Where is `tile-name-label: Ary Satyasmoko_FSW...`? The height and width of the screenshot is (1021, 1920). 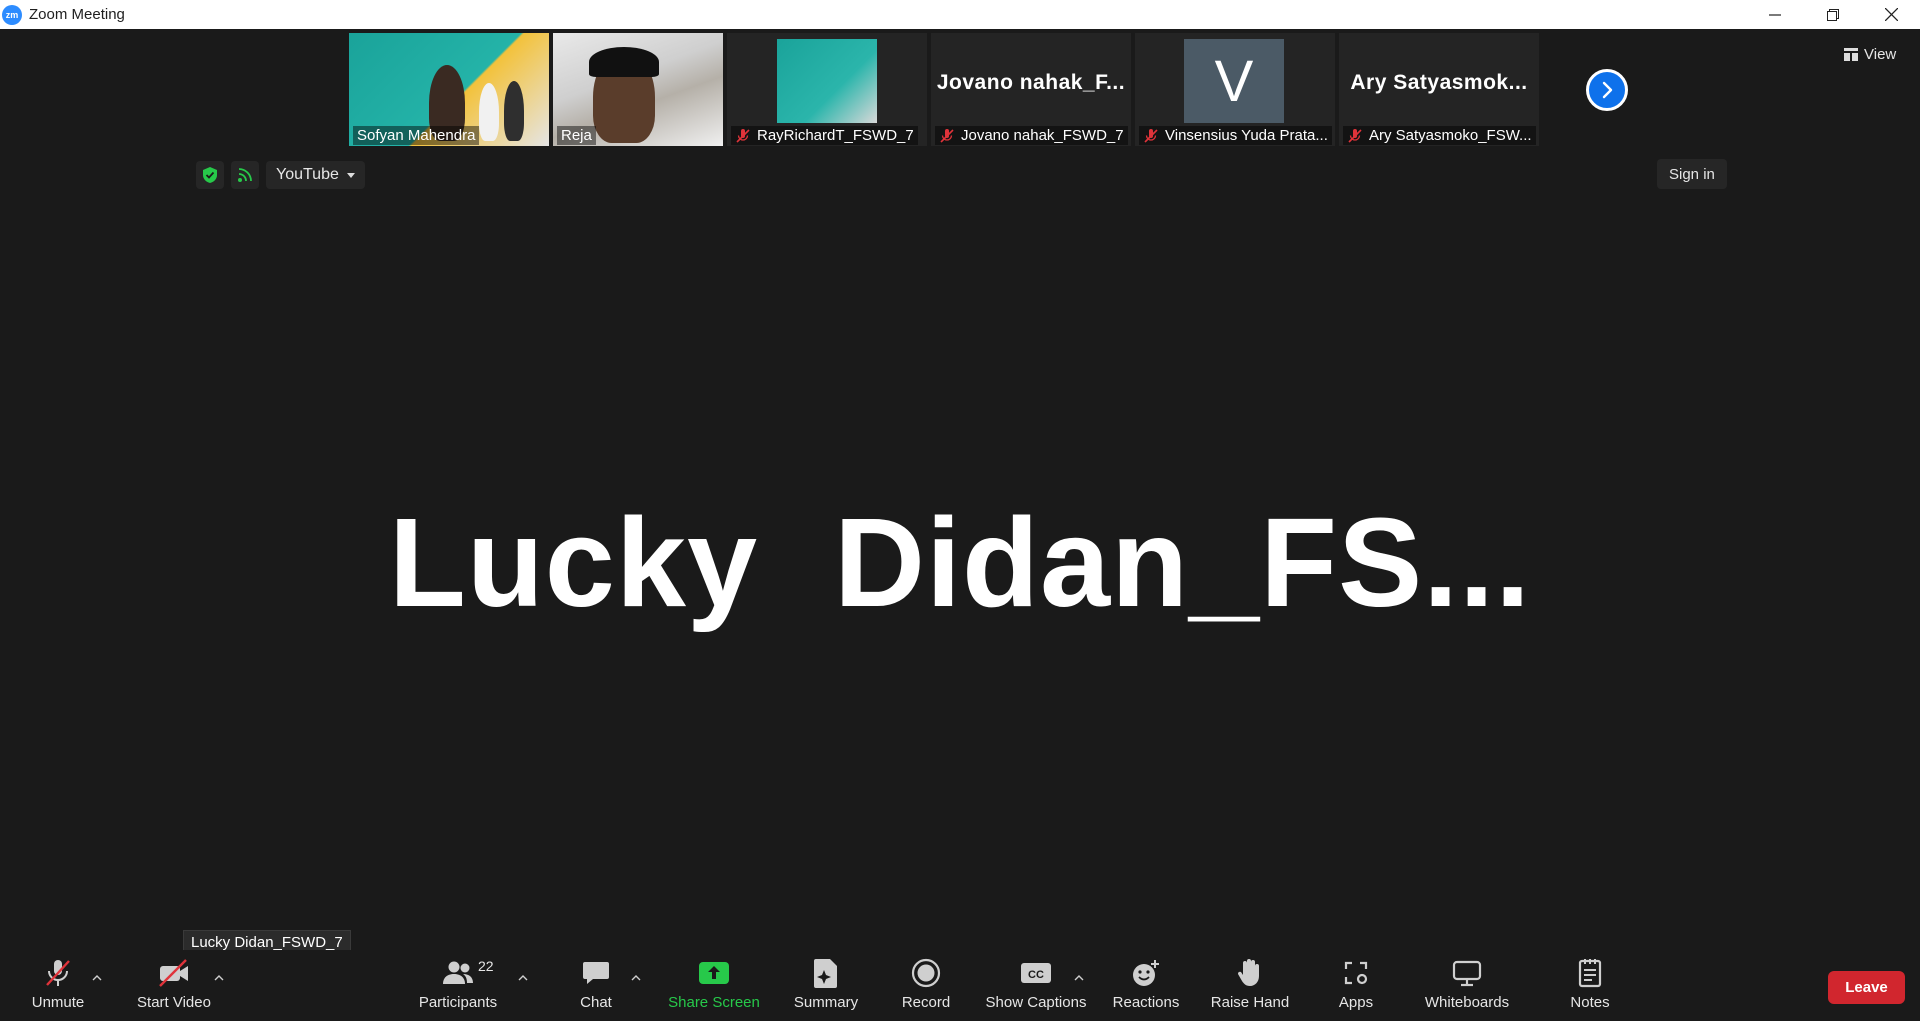
tile-name-label: Ary Satyasmoko_FSW... is located at coordinates (1439, 135).